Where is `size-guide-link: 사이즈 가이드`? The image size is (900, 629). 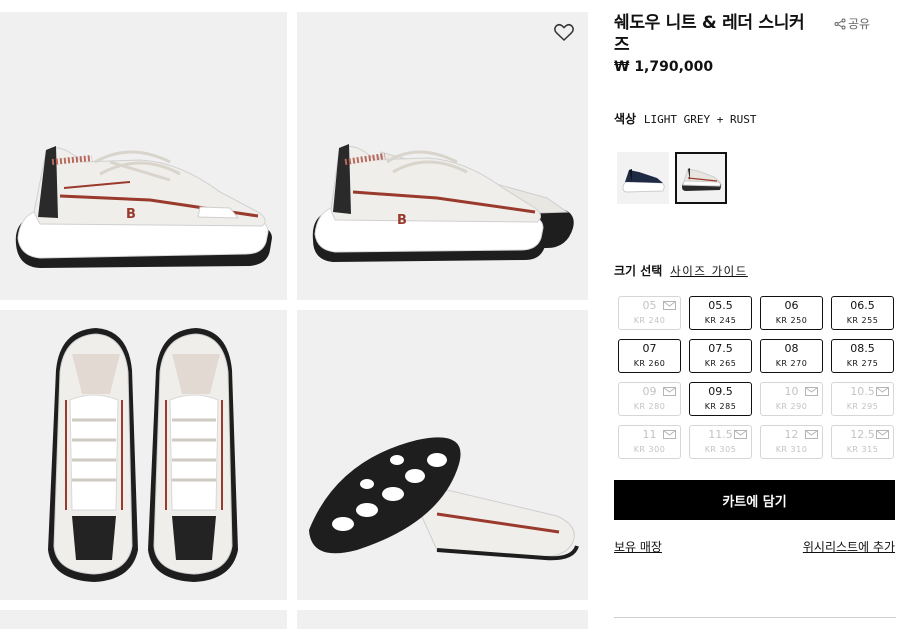 size-guide-link: 사이즈 가이드 is located at coordinates (709, 271).